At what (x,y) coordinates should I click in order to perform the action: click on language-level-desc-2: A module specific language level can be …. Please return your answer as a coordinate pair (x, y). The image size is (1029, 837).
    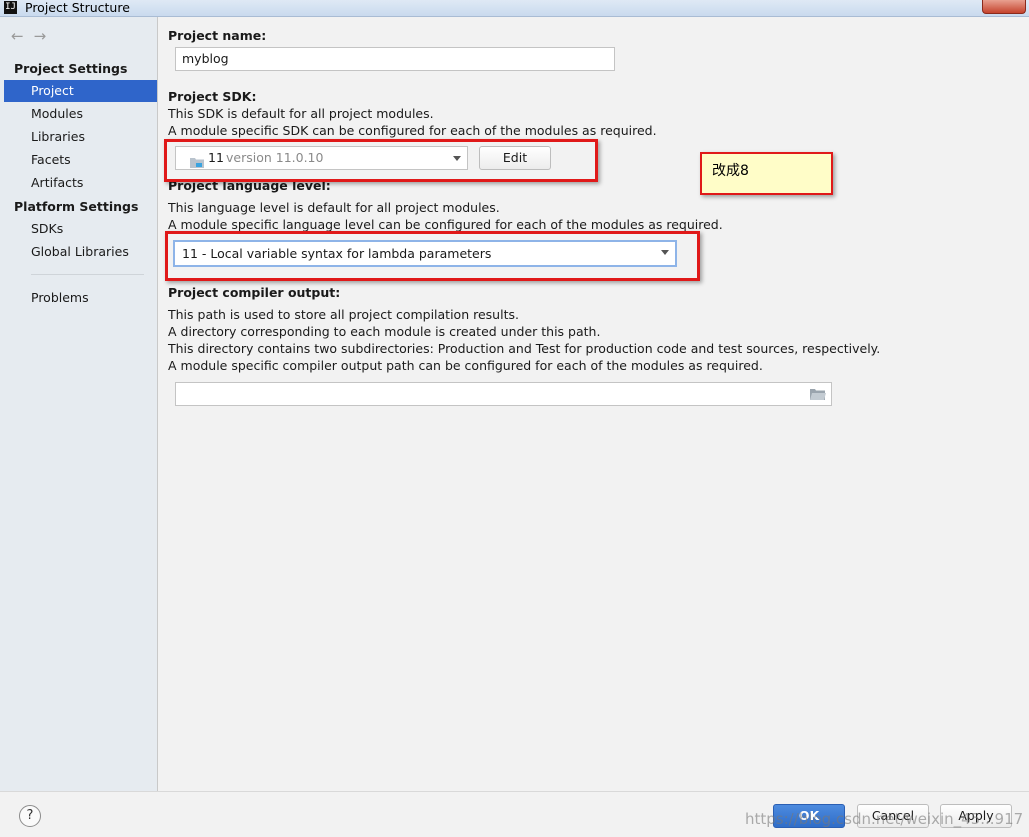
    Looking at the image, I should click on (445, 224).